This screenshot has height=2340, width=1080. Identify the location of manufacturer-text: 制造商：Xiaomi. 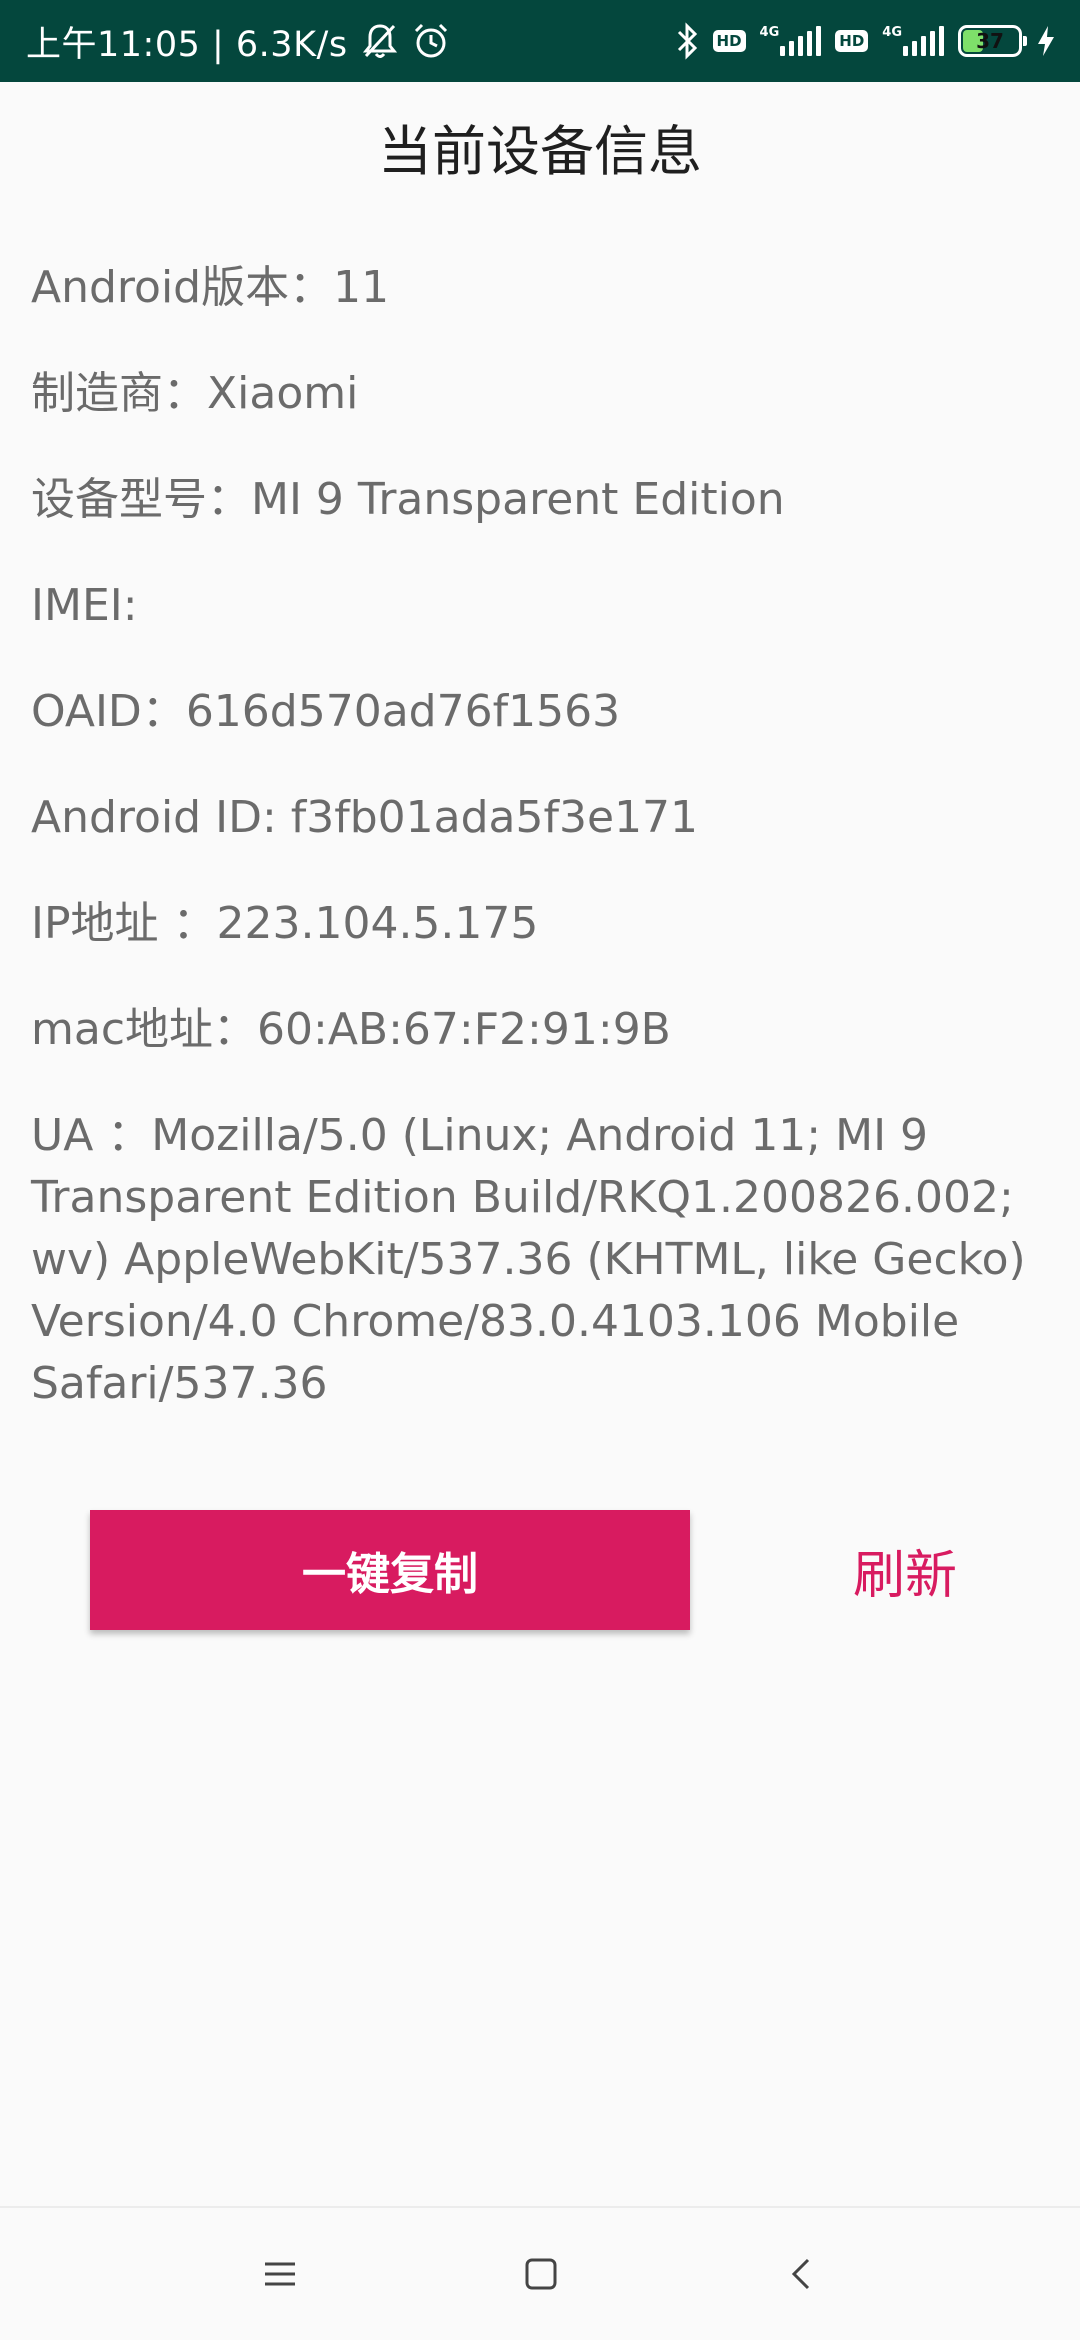
(195, 393).